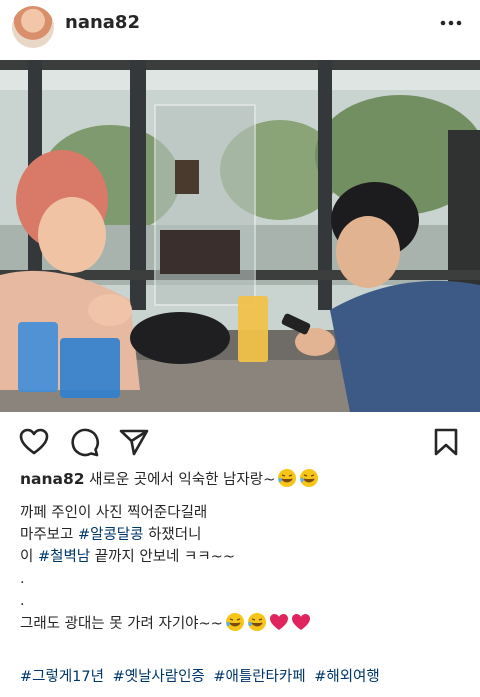 The width and height of the screenshot is (480, 697). I want to click on hashtag-link: #애틀란타카페, so click(259, 677).